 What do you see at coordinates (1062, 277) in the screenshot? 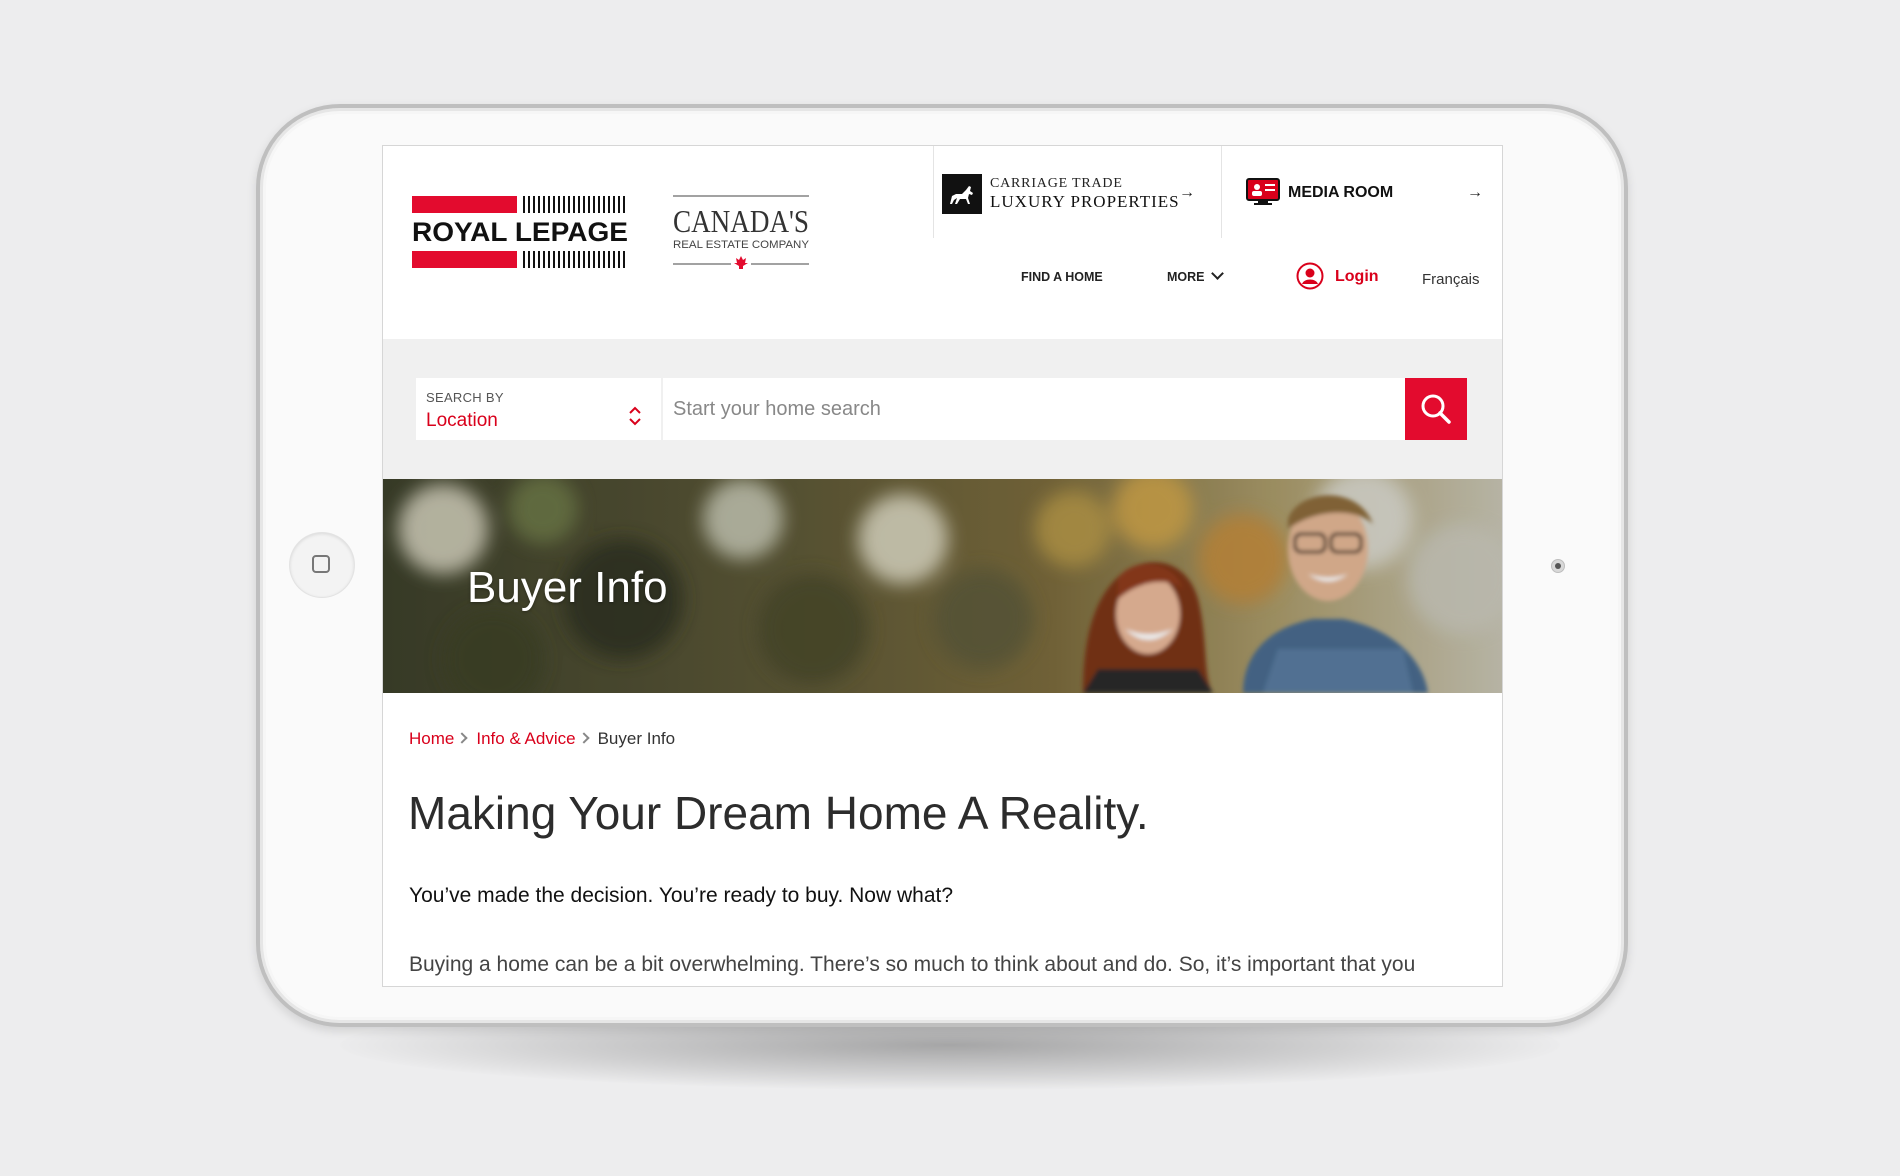
I see `nav-find-a-home: FIND A HOME` at bounding box center [1062, 277].